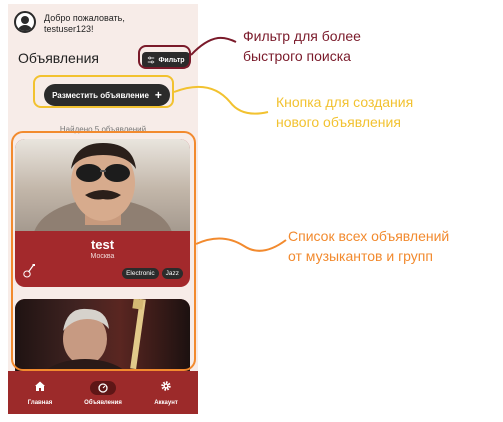  I want to click on nav-account-label: Аккаунт, so click(166, 403).